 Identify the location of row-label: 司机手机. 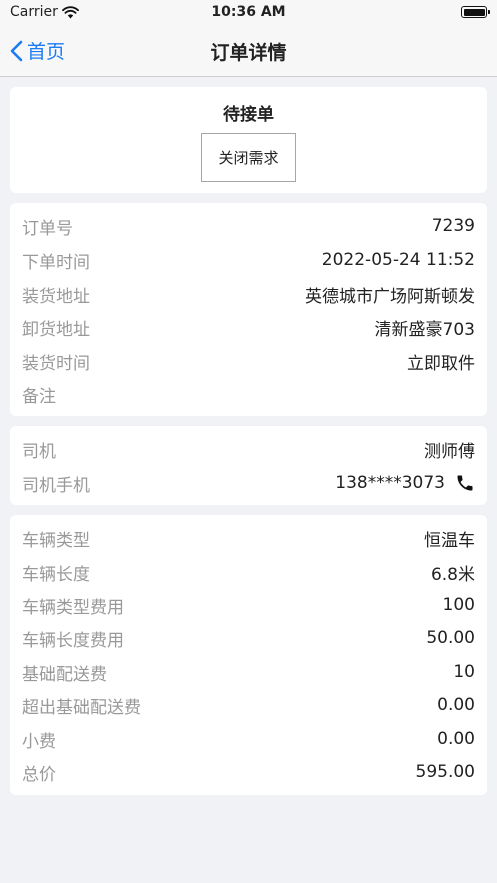
(56, 485).